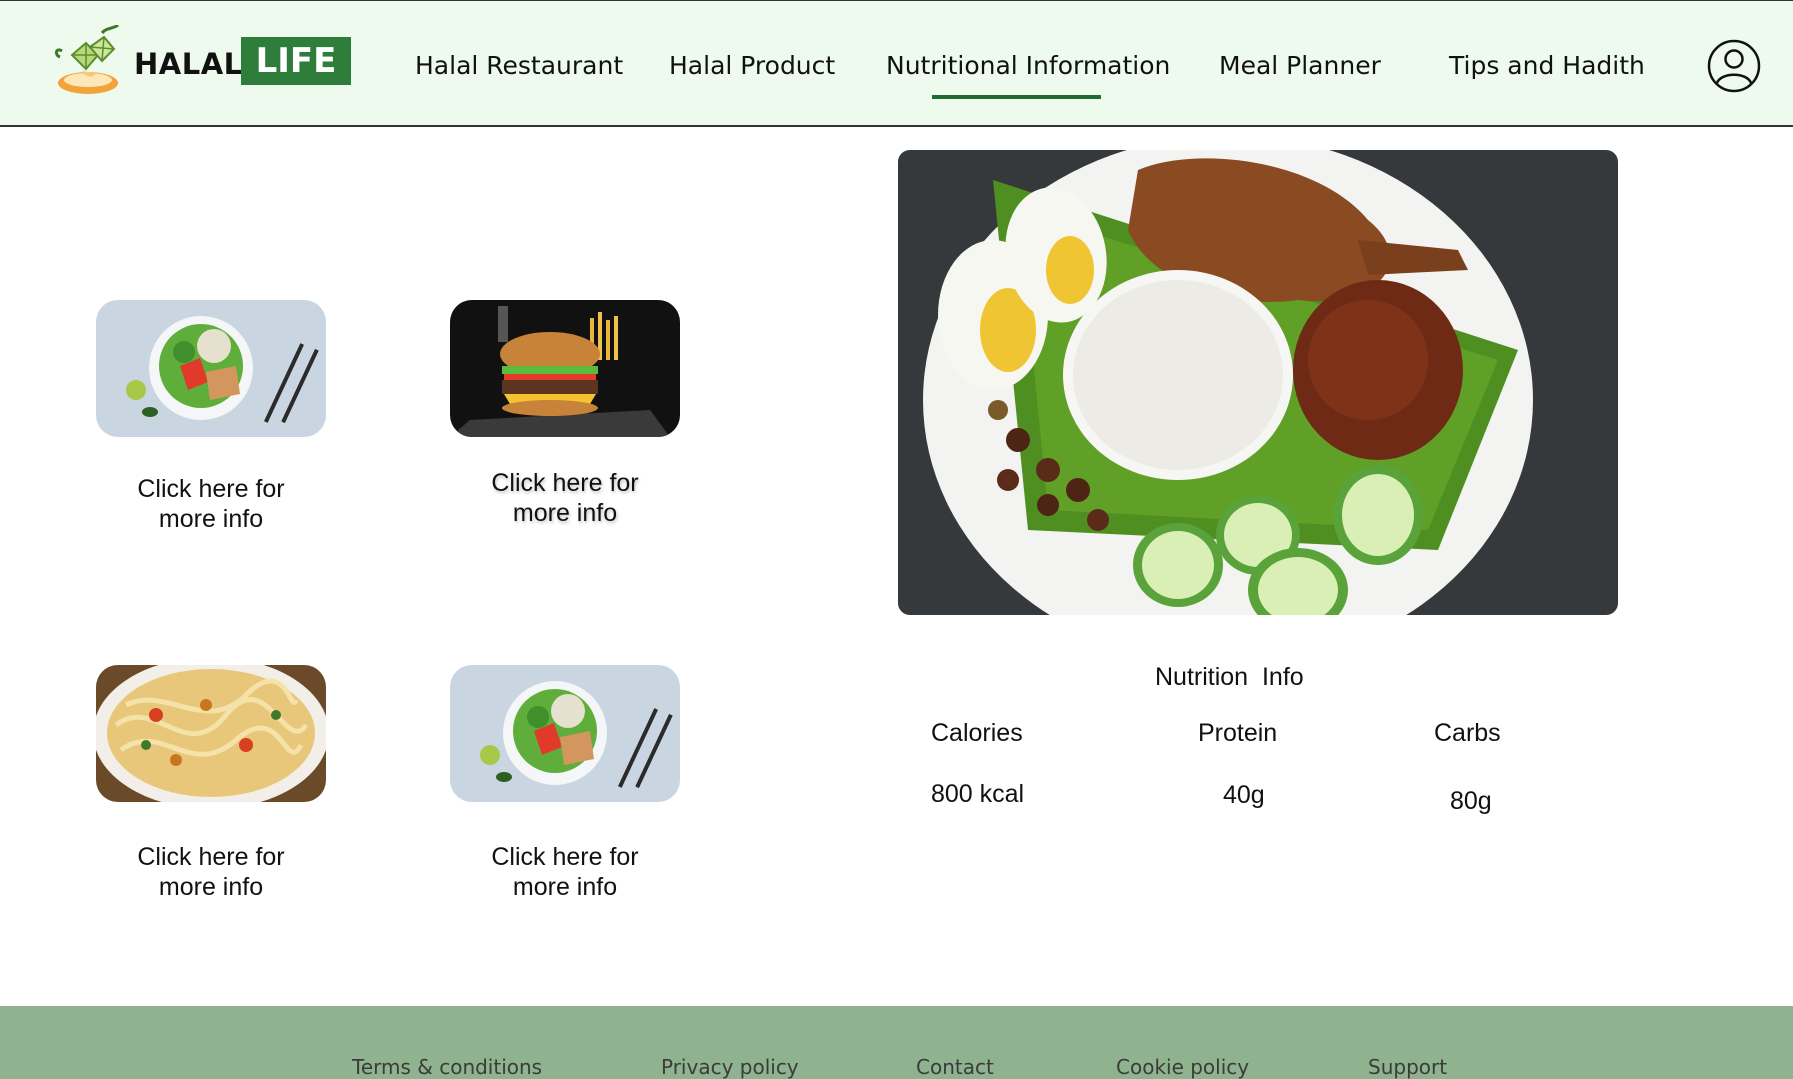 The width and height of the screenshot is (1793, 1079). I want to click on nutrition-info-title: Nutrition Info, so click(1229, 677).